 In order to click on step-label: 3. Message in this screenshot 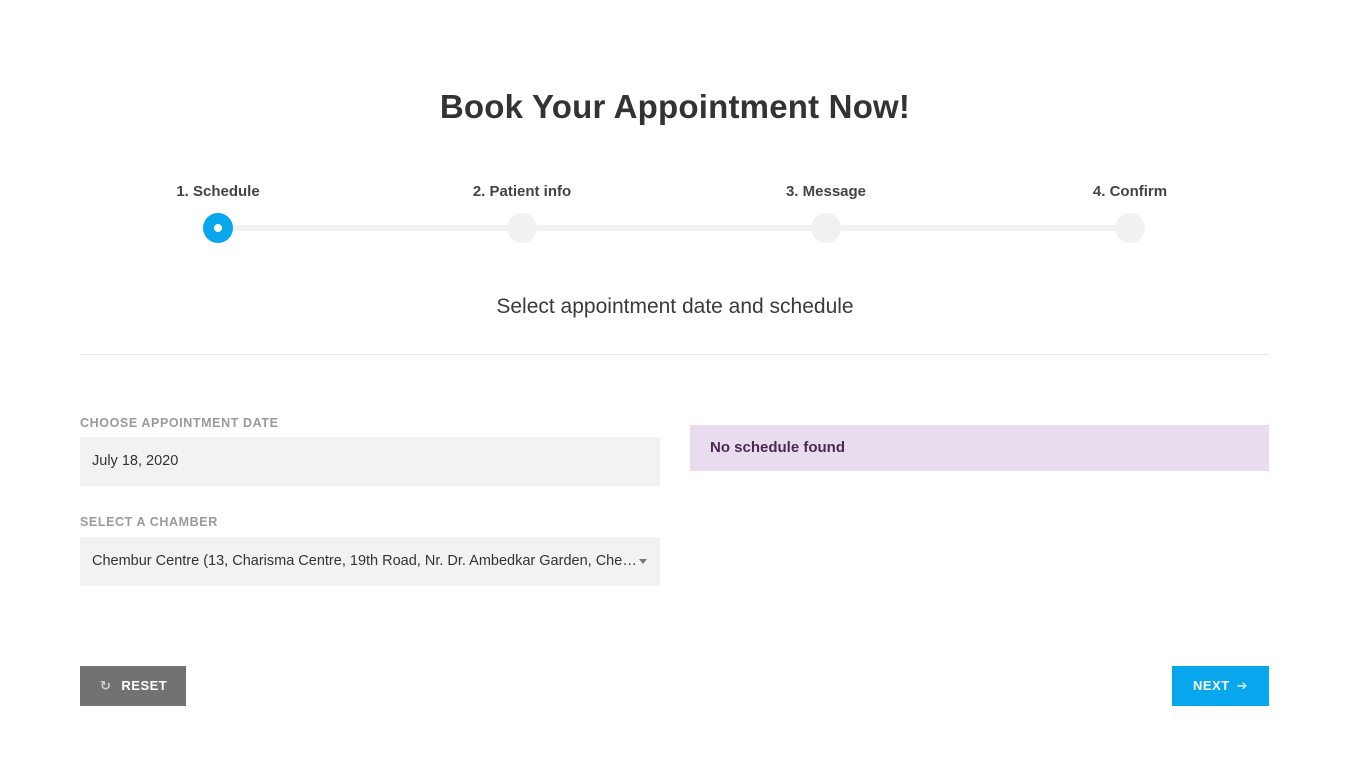, I will do `click(826, 191)`.